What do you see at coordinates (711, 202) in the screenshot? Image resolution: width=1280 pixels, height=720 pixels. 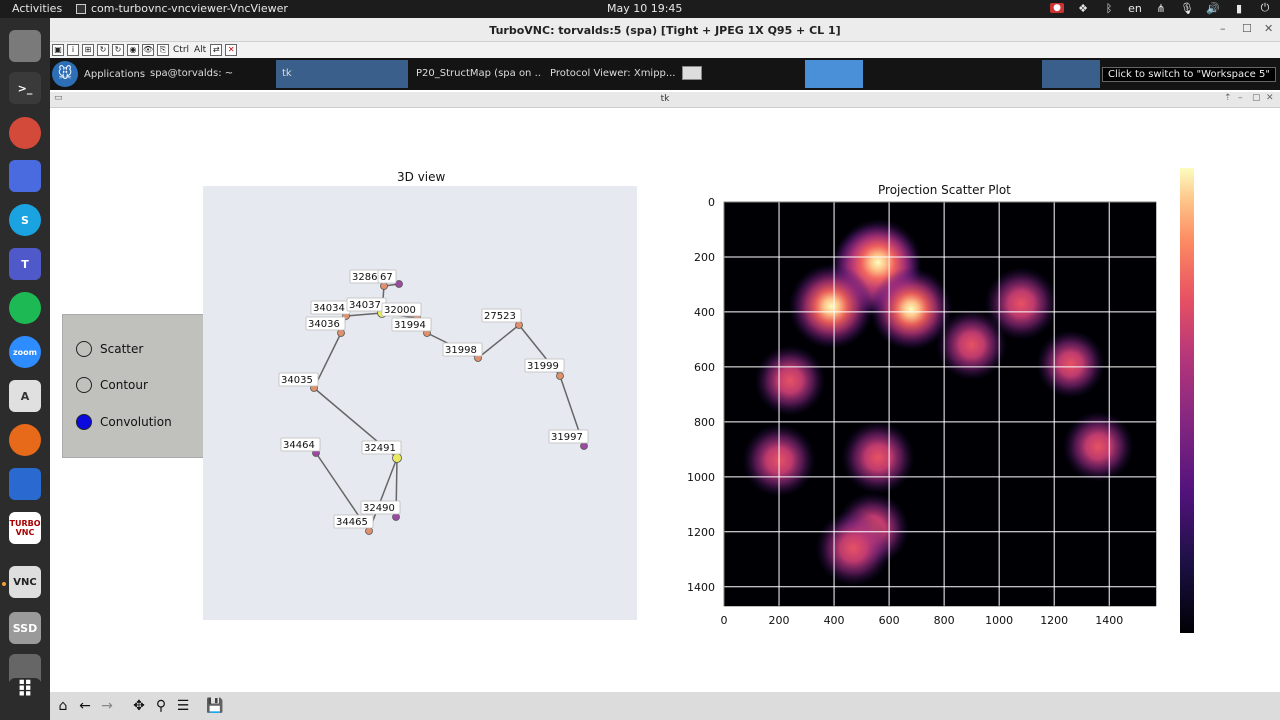 I see `y-tick-label: 0` at bounding box center [711, 202].